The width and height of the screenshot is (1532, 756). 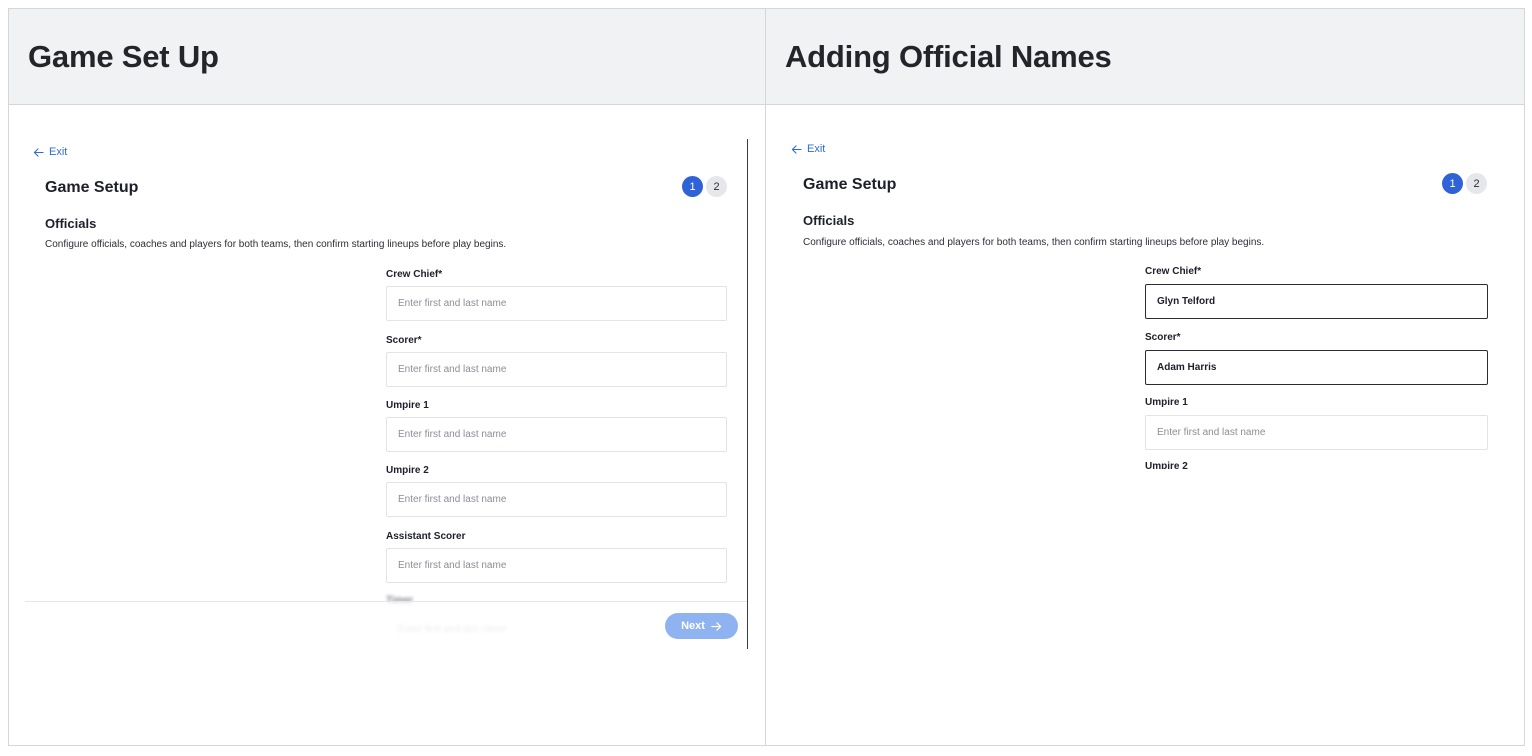 I want to click on assistant-scorer-label: Assistant Scorer, so click(x=426, y=536).